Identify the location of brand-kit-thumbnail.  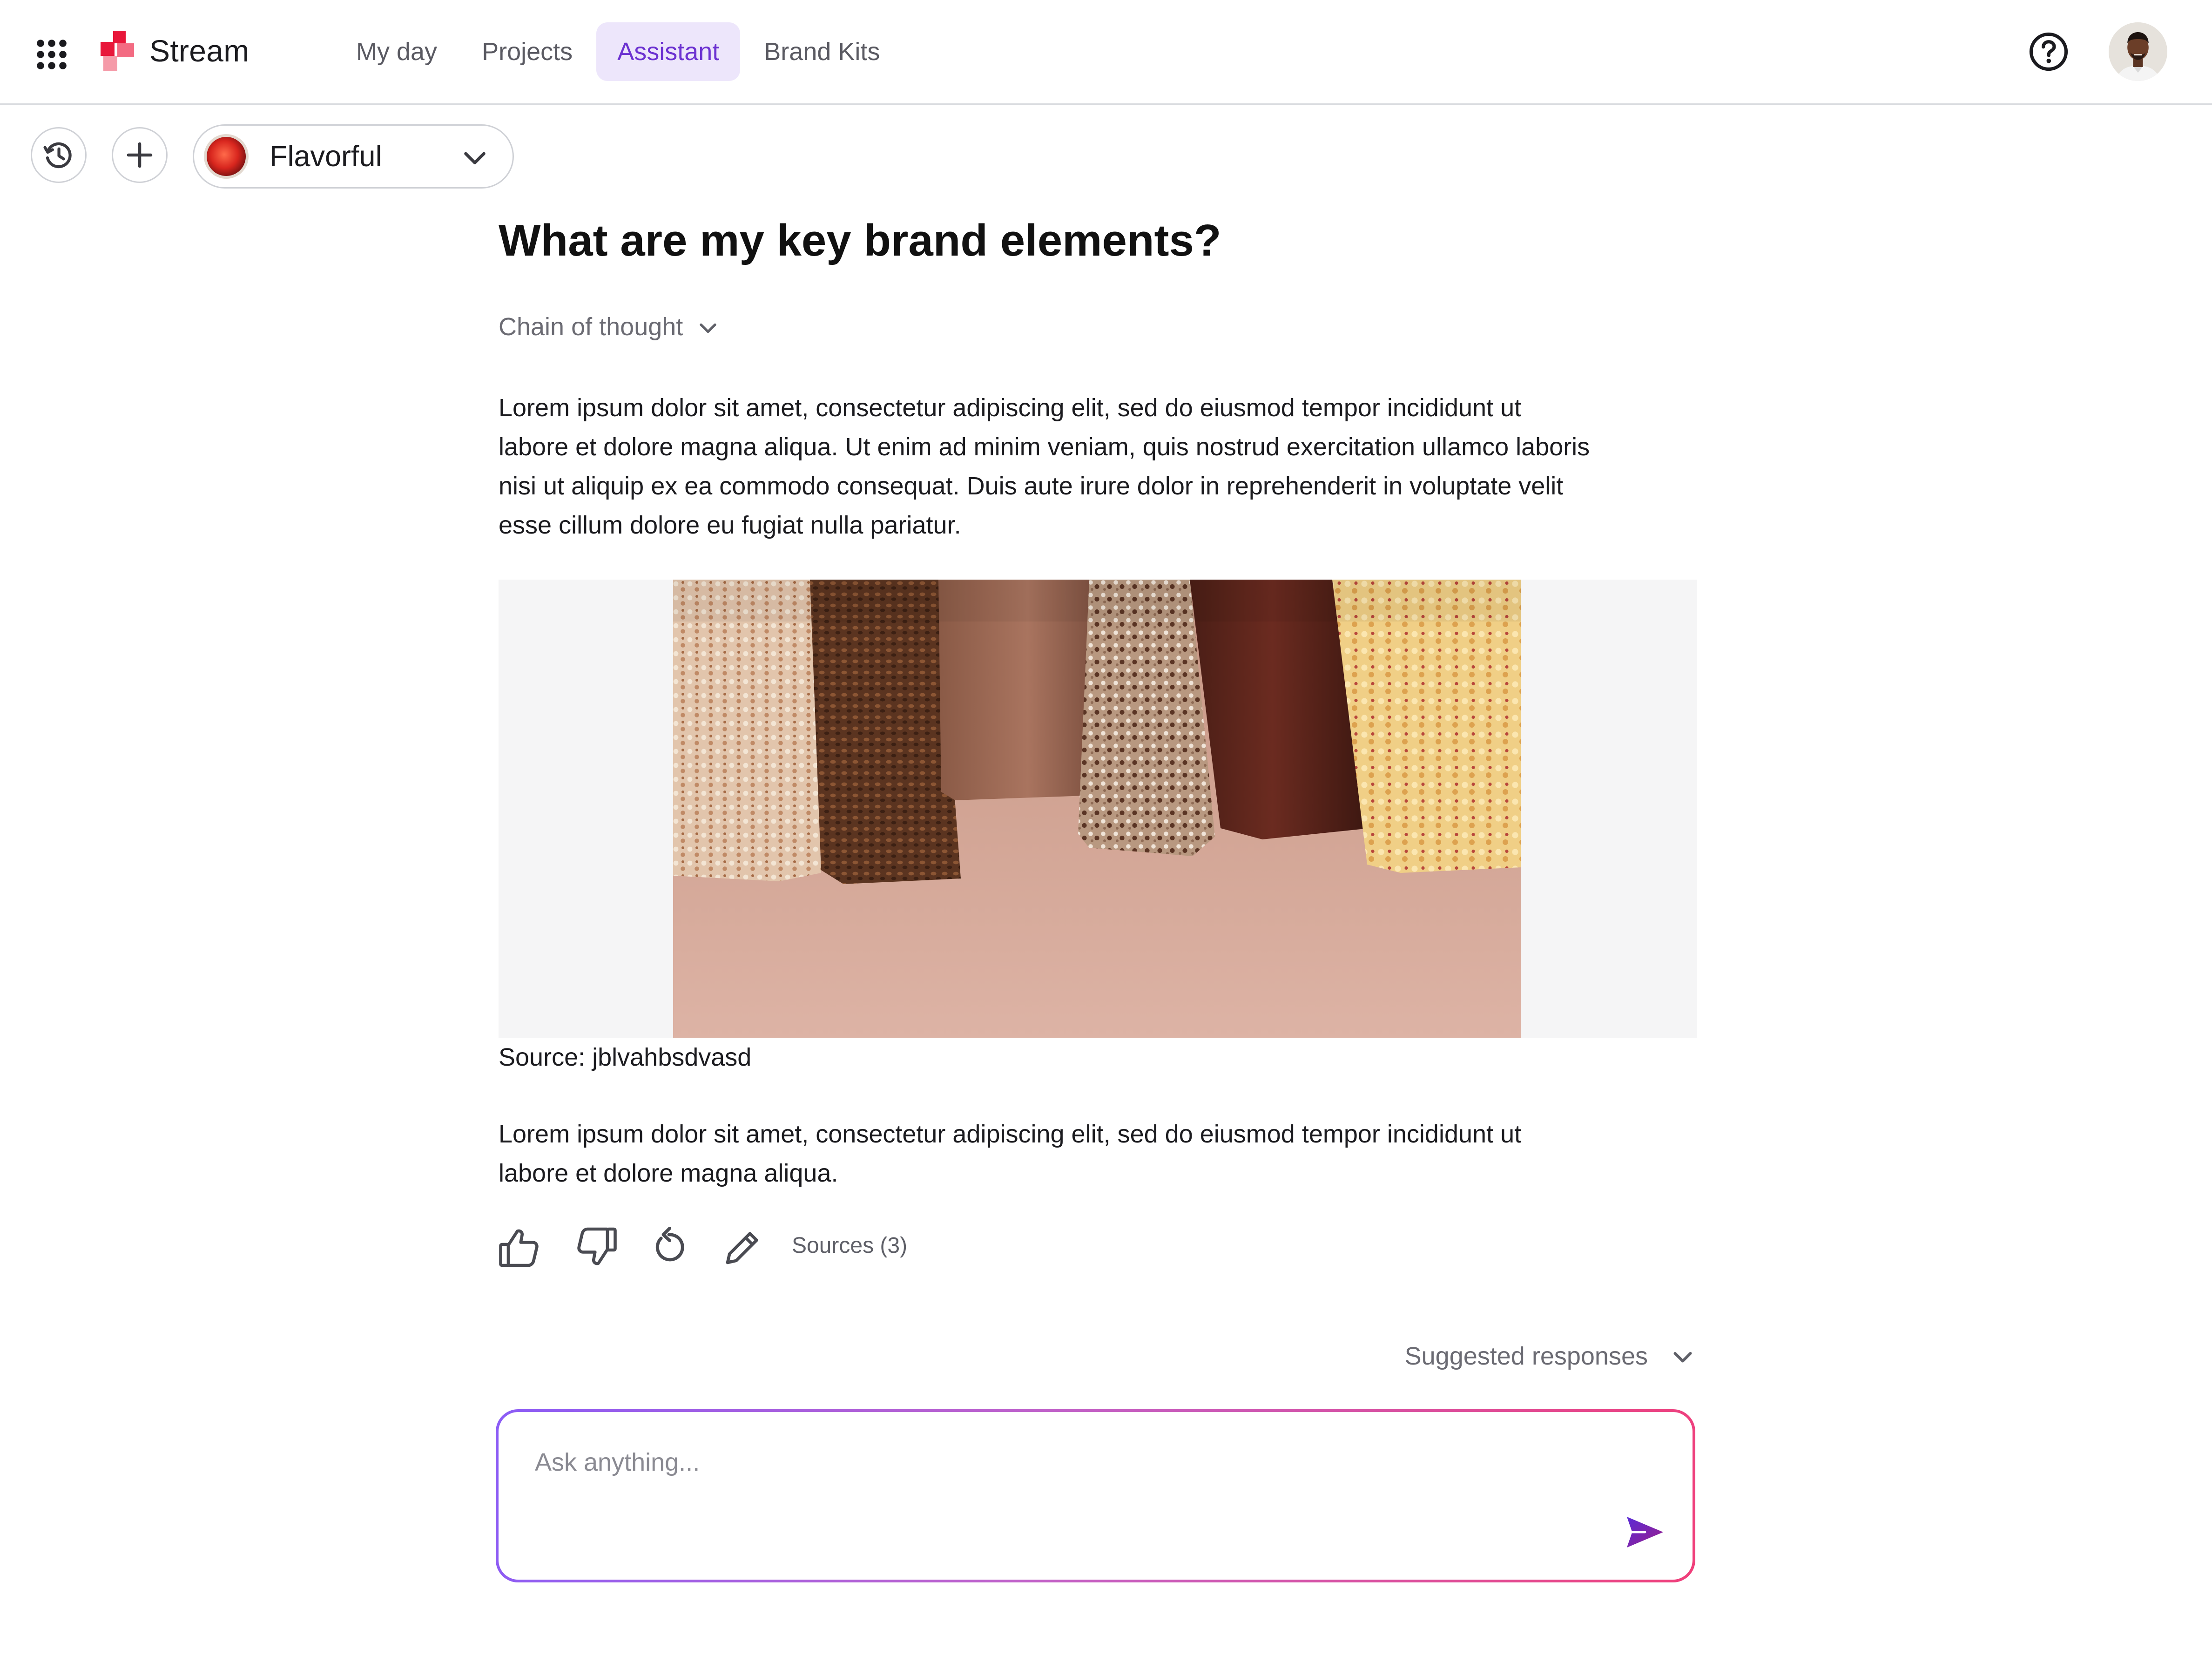
(226, 157).